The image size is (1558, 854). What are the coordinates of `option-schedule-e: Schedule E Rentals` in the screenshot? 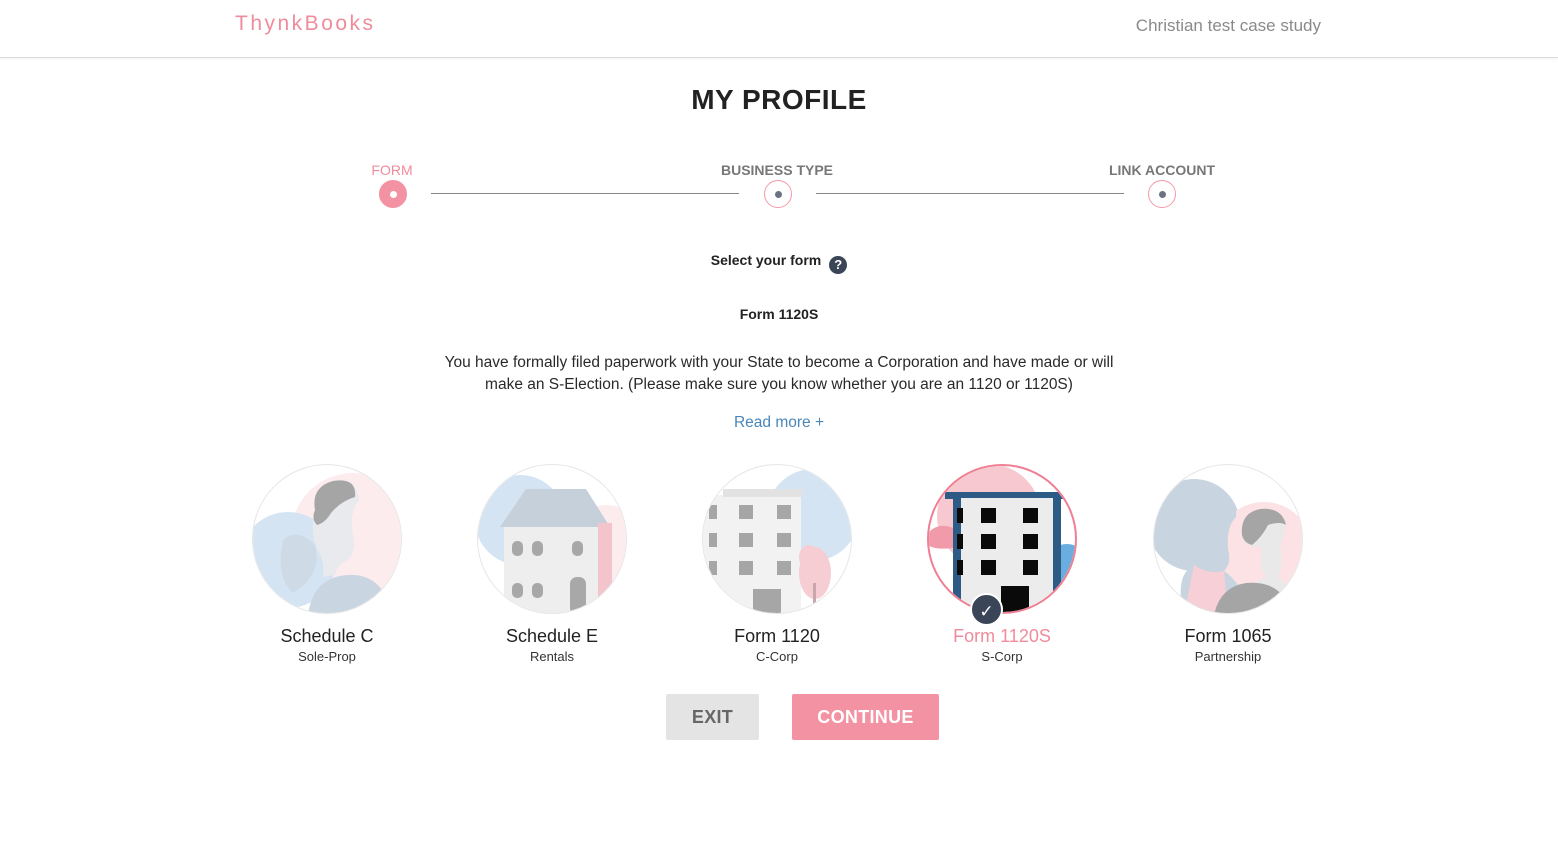 It's located at (552, 564).